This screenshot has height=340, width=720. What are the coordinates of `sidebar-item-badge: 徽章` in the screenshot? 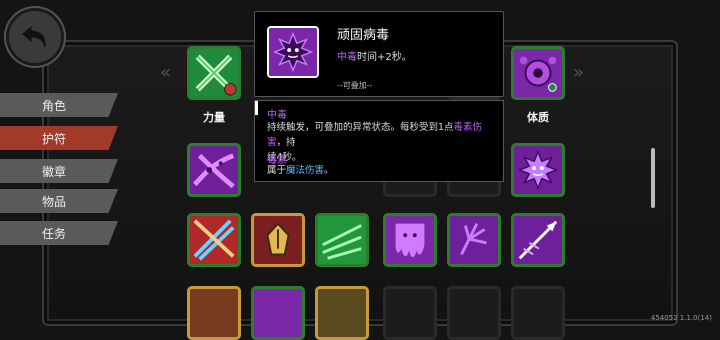 It's located at (59, 171).